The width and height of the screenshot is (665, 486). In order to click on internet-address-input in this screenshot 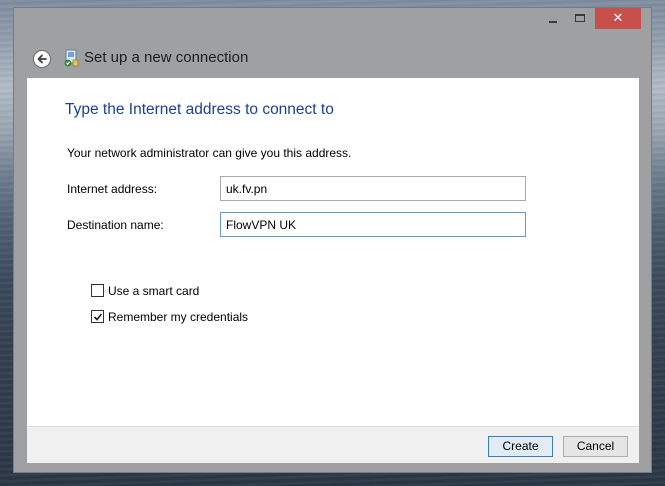, I will do `click(373, 188)`.